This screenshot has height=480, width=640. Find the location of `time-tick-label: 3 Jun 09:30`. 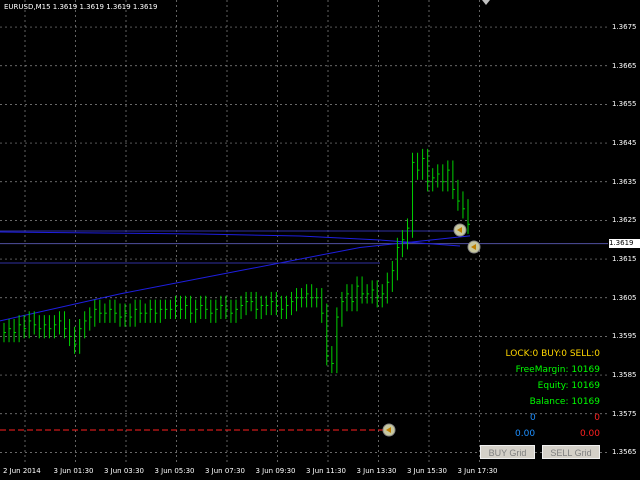

time-tick-label: 3 Jun 09:30 is located at coordinates (275, 471).